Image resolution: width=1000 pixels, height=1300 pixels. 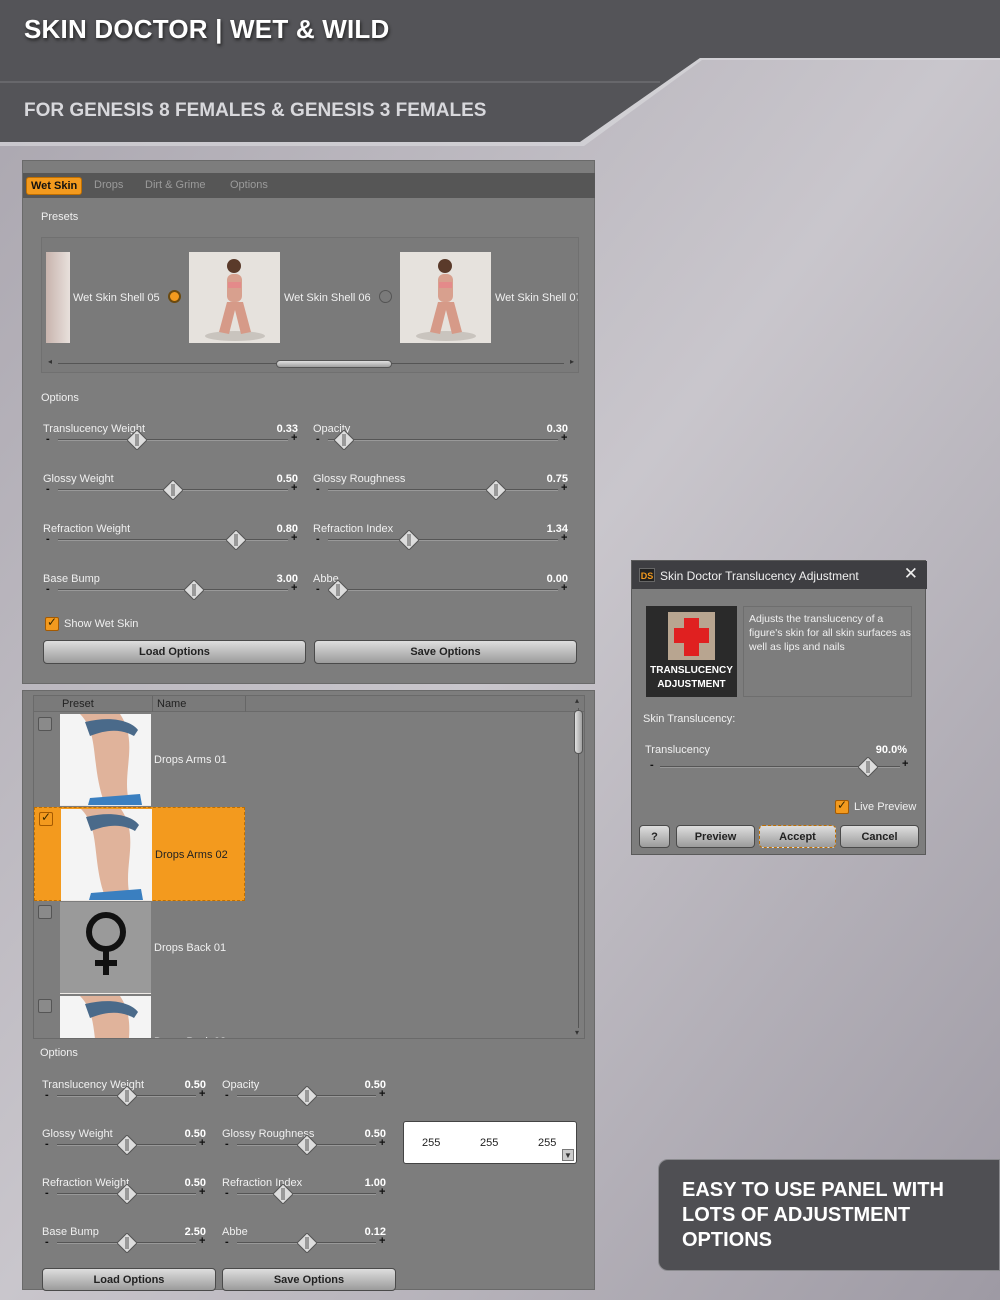 What do you see at coordinates (249, 185) in the screenshot?
I see `tab-options: Options` at bounding box center [249, 185].